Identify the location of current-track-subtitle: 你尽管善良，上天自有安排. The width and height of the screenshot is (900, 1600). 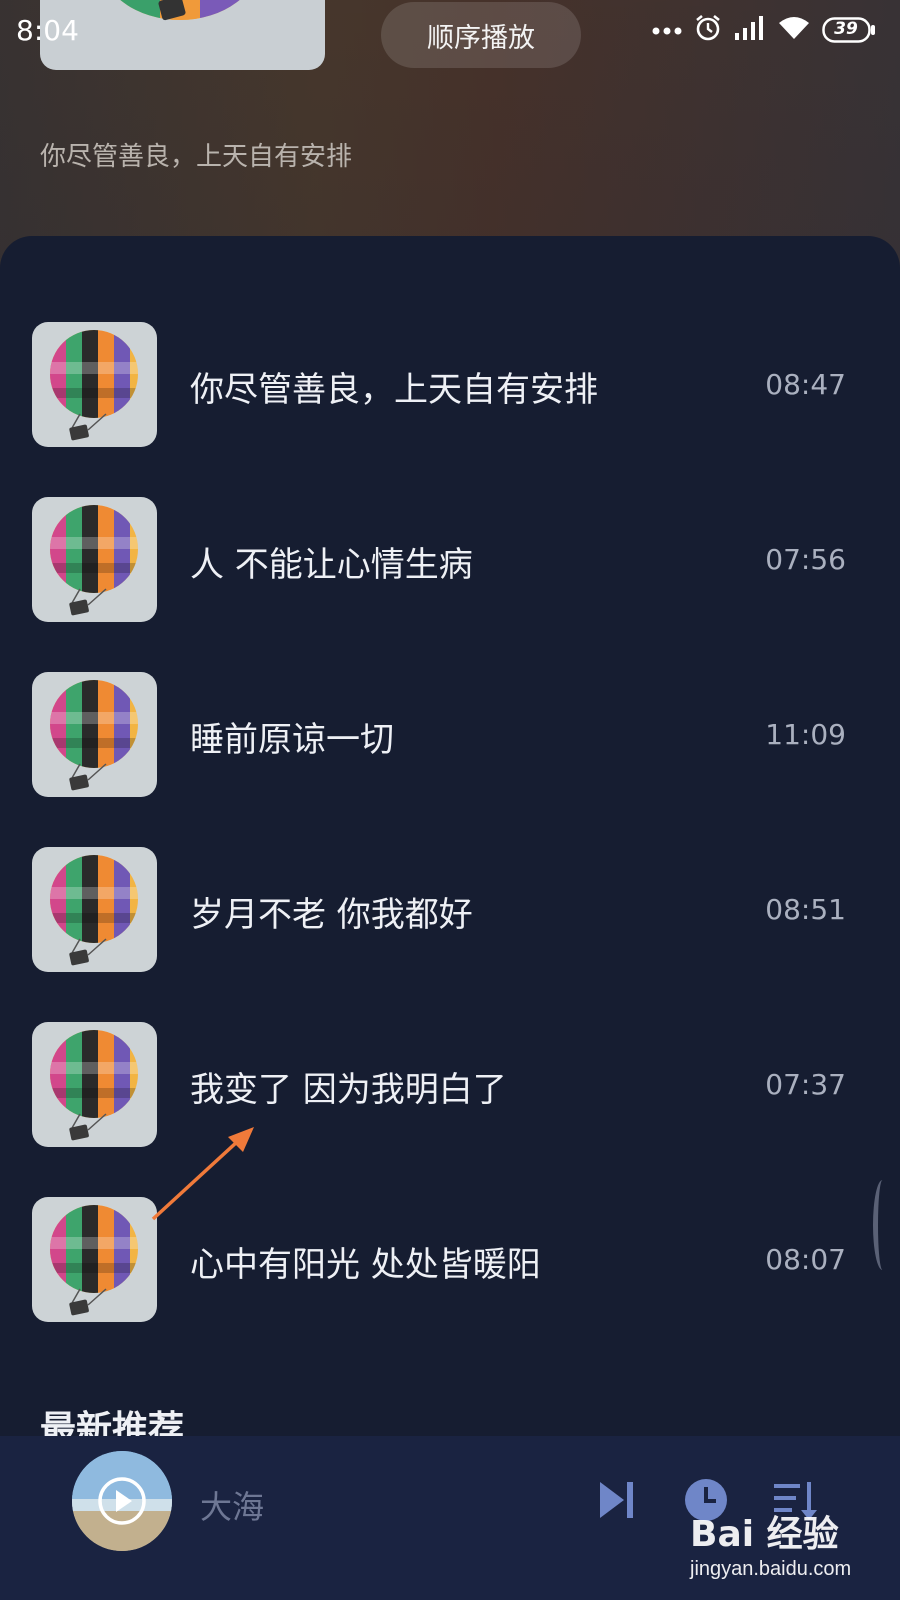
(196, 157).